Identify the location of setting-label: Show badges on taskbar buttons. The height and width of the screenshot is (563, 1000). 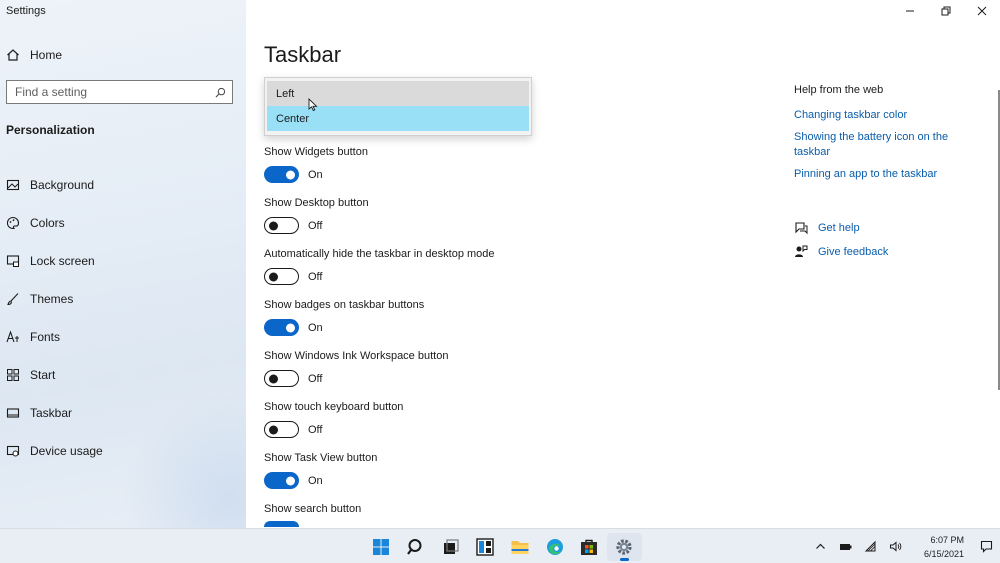
(344, 305).